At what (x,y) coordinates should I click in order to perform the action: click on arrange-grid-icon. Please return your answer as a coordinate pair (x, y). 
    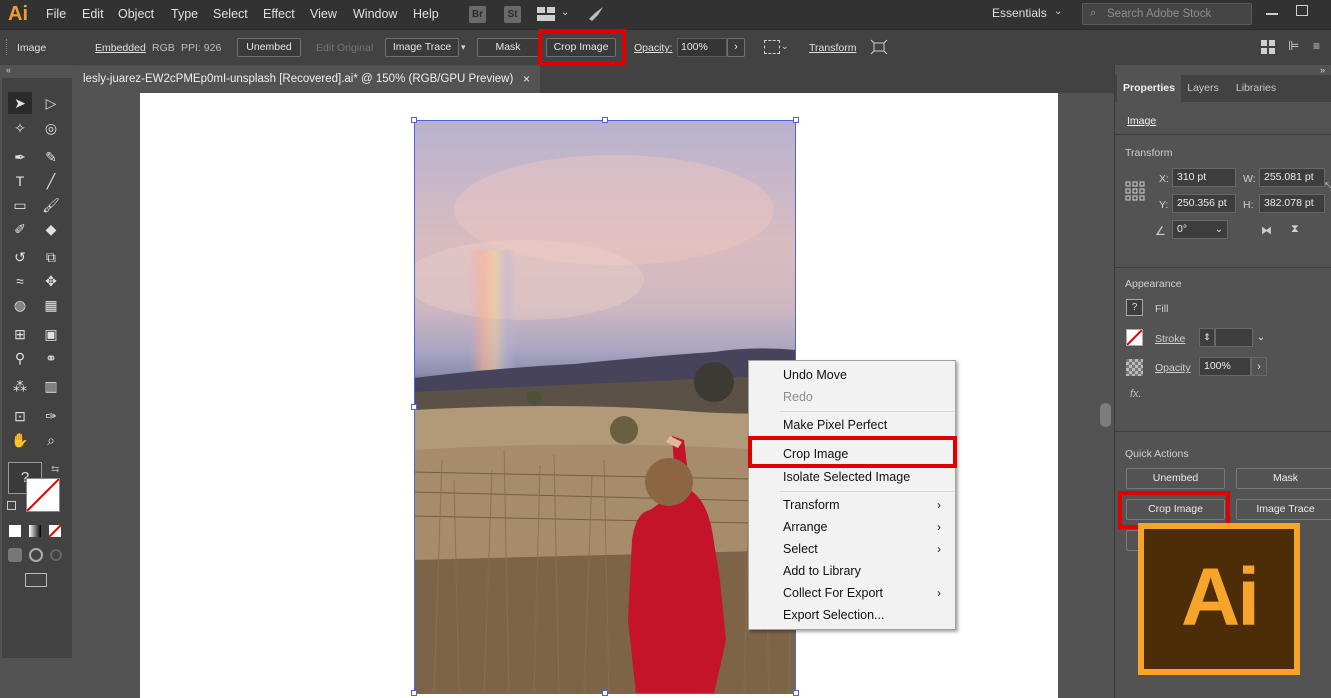
    Looking at the image, I should click on (1268, 47).